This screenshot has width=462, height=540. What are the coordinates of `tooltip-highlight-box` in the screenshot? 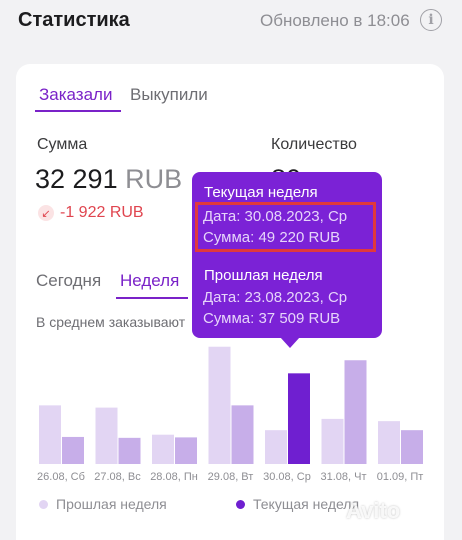 It's located at (285, 227).